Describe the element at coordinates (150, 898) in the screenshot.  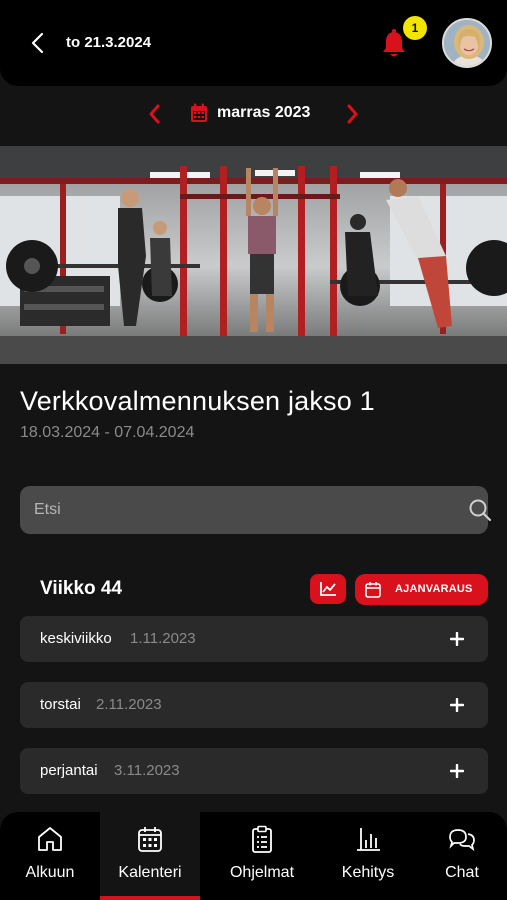
I see `active-tab-indicator` at that location.